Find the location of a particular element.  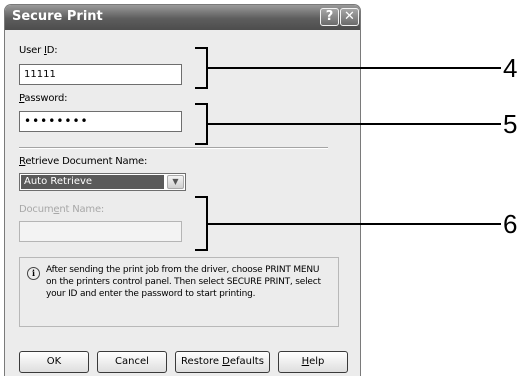

password-label: Password: is located at coordinates (43, 98).